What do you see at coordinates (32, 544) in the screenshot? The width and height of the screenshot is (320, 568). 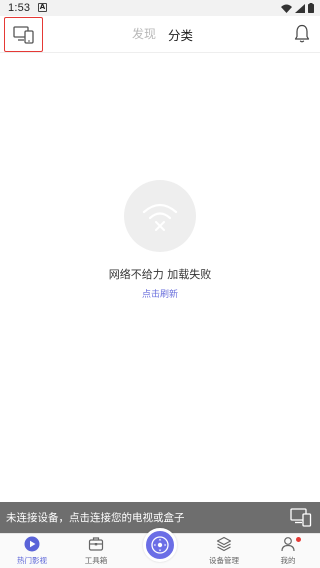 I see `play-circle-icon` at bounding box center [32, 544].